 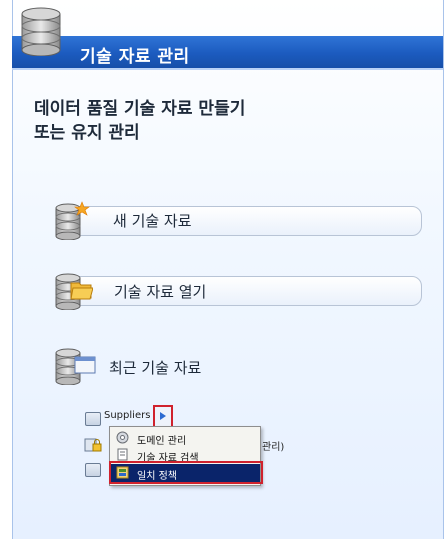 I want to click on domain-management-icon, so click(x=122, y=437).